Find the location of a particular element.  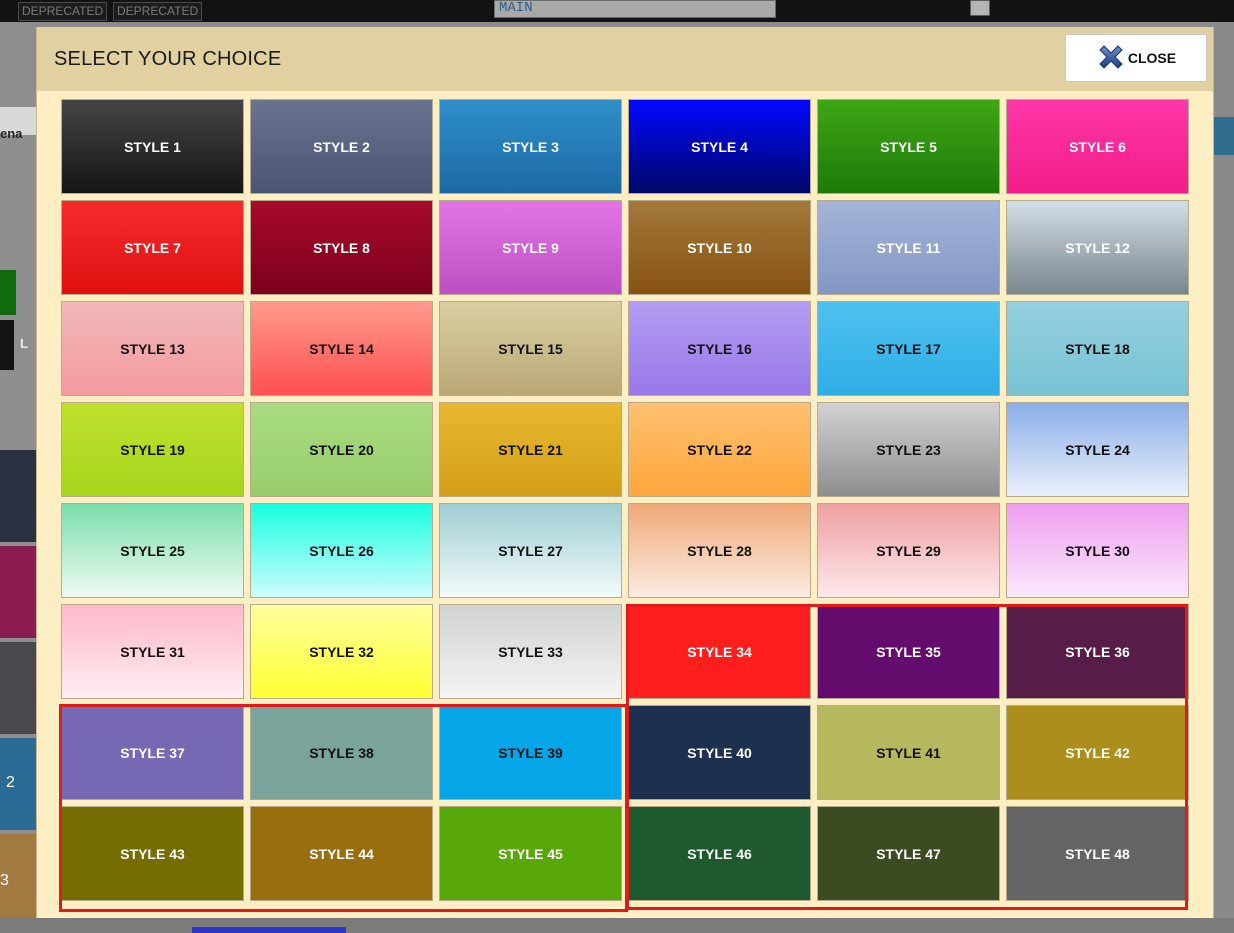

style-option-label: STYLE 21 is located at coordinates (530, 449).